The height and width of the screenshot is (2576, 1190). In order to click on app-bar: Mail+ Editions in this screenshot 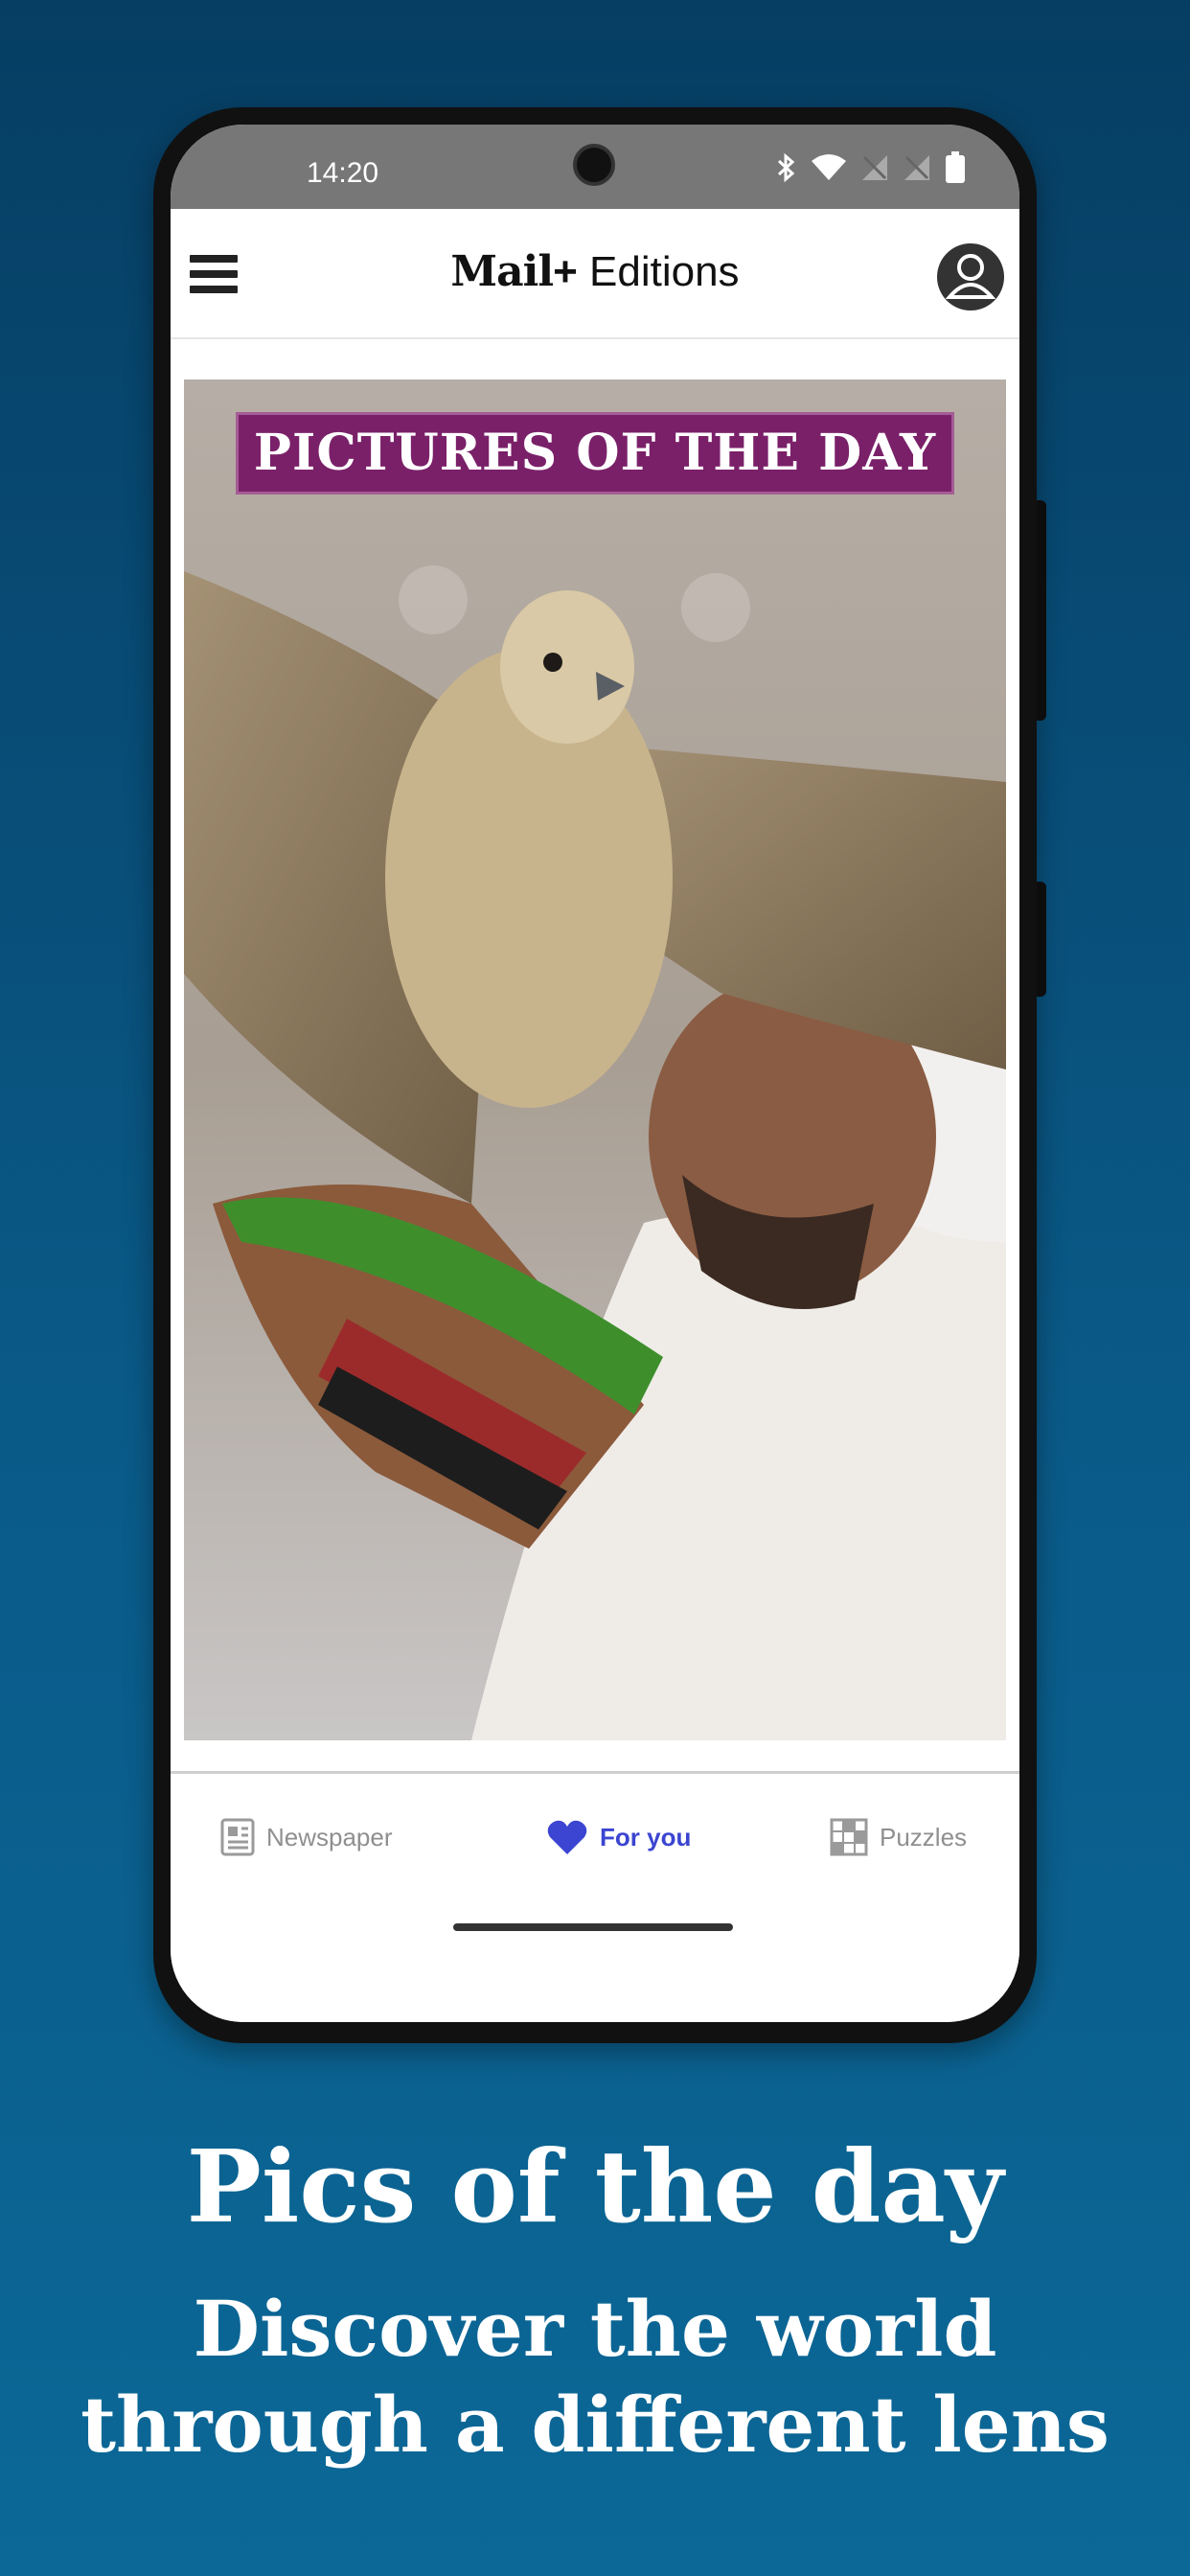, I will do `click(595, 274)`.